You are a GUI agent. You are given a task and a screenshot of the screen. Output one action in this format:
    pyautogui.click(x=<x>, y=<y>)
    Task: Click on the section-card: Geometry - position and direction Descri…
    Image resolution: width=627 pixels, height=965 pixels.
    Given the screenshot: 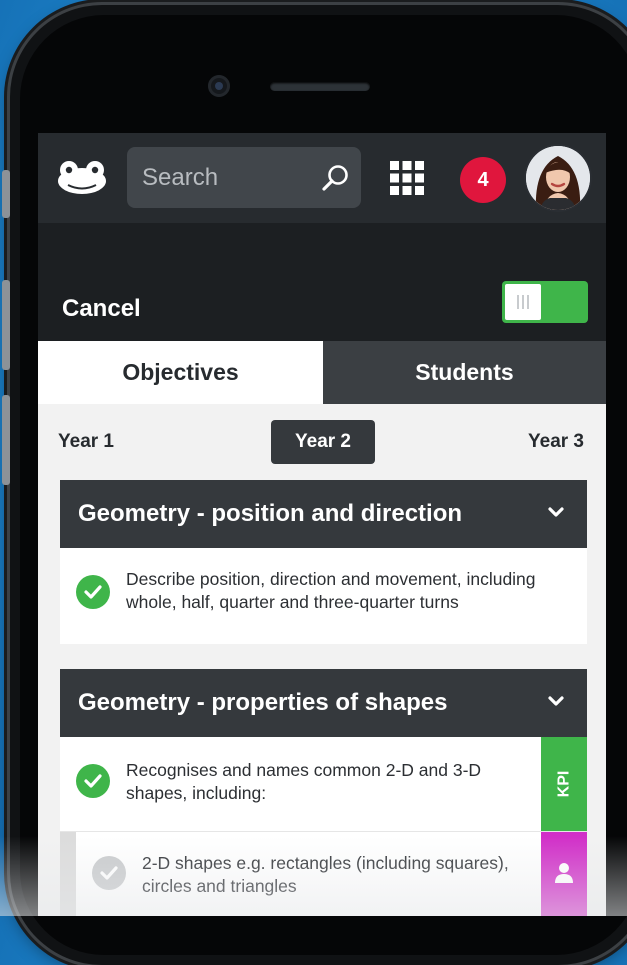 What is the action you would take?
    pyautogui.click(x=323, y=562)
    